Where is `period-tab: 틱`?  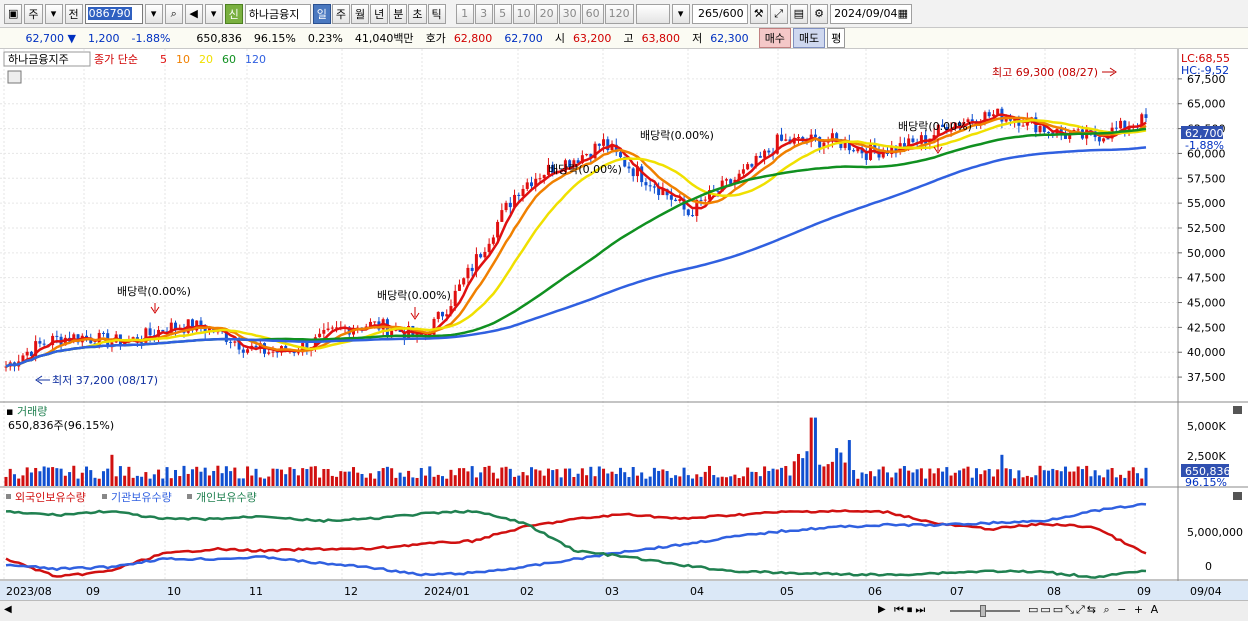
period-tab: 틱 is located at coordinates (436, 13).